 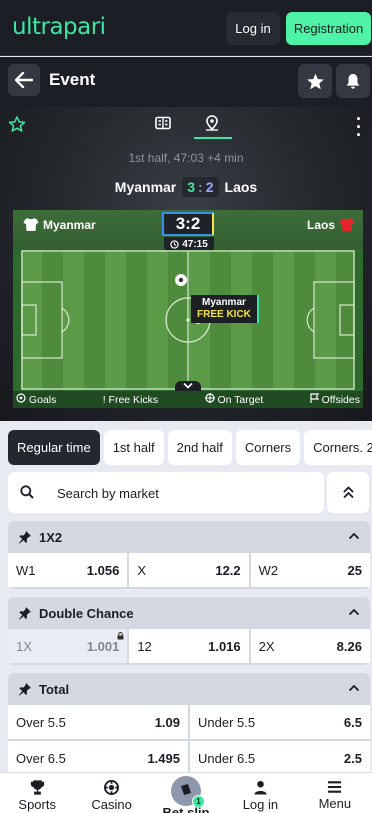 I want to click on favorite-match-button, so click(x=17, y=126).